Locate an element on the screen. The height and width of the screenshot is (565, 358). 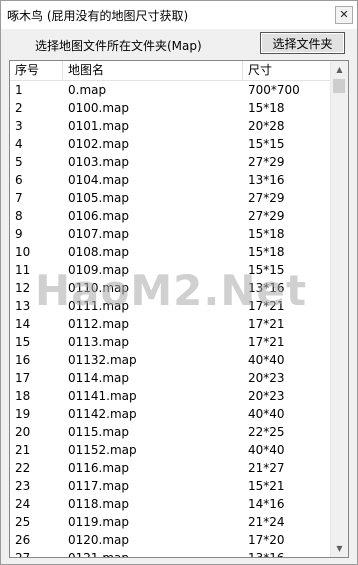
row-index: 23 is located at coordinates (23, 486).